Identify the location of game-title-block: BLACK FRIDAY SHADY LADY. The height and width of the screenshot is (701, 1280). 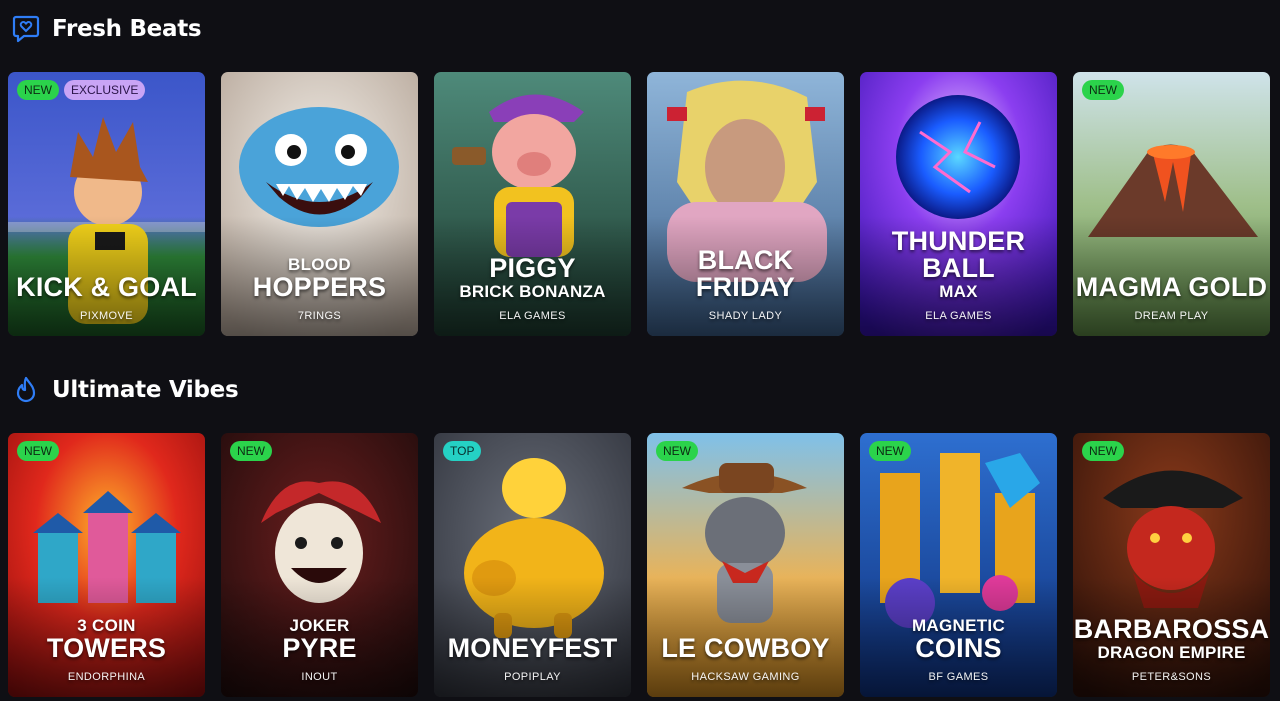
(745, 284).